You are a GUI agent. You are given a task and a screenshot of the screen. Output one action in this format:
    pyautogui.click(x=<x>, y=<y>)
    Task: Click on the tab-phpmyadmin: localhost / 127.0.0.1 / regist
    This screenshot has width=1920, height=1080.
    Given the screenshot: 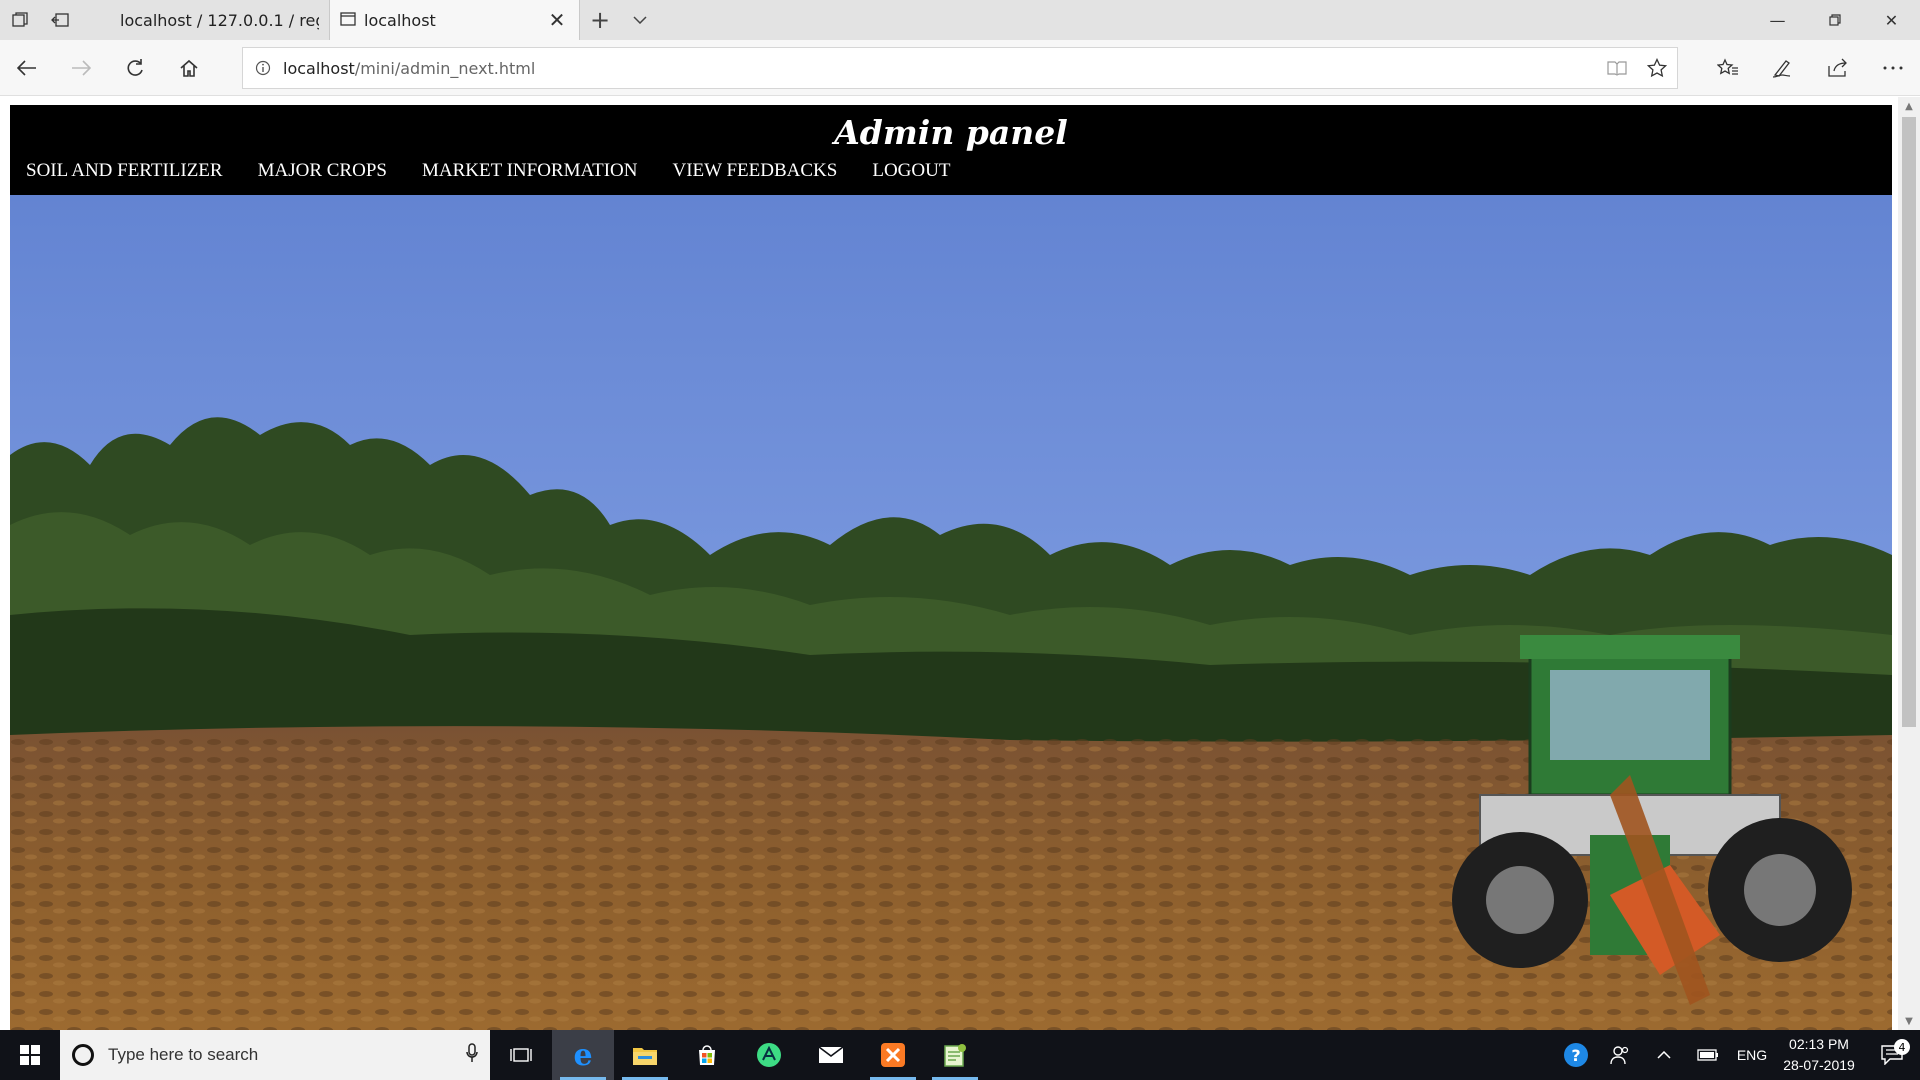 What is the action you would take?
    pyautogui.click(x=205, y=20)
    